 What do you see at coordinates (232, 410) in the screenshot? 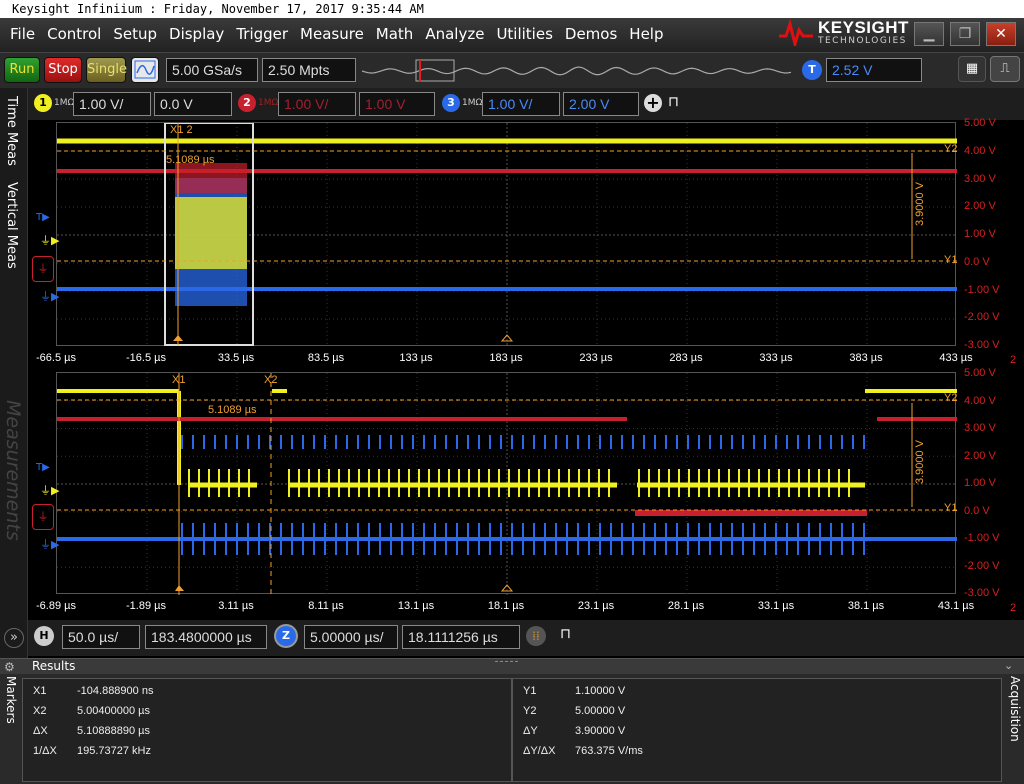
I see `zoom-delta-x-label: 5.1089 µs` at bounding box center [232, 410].